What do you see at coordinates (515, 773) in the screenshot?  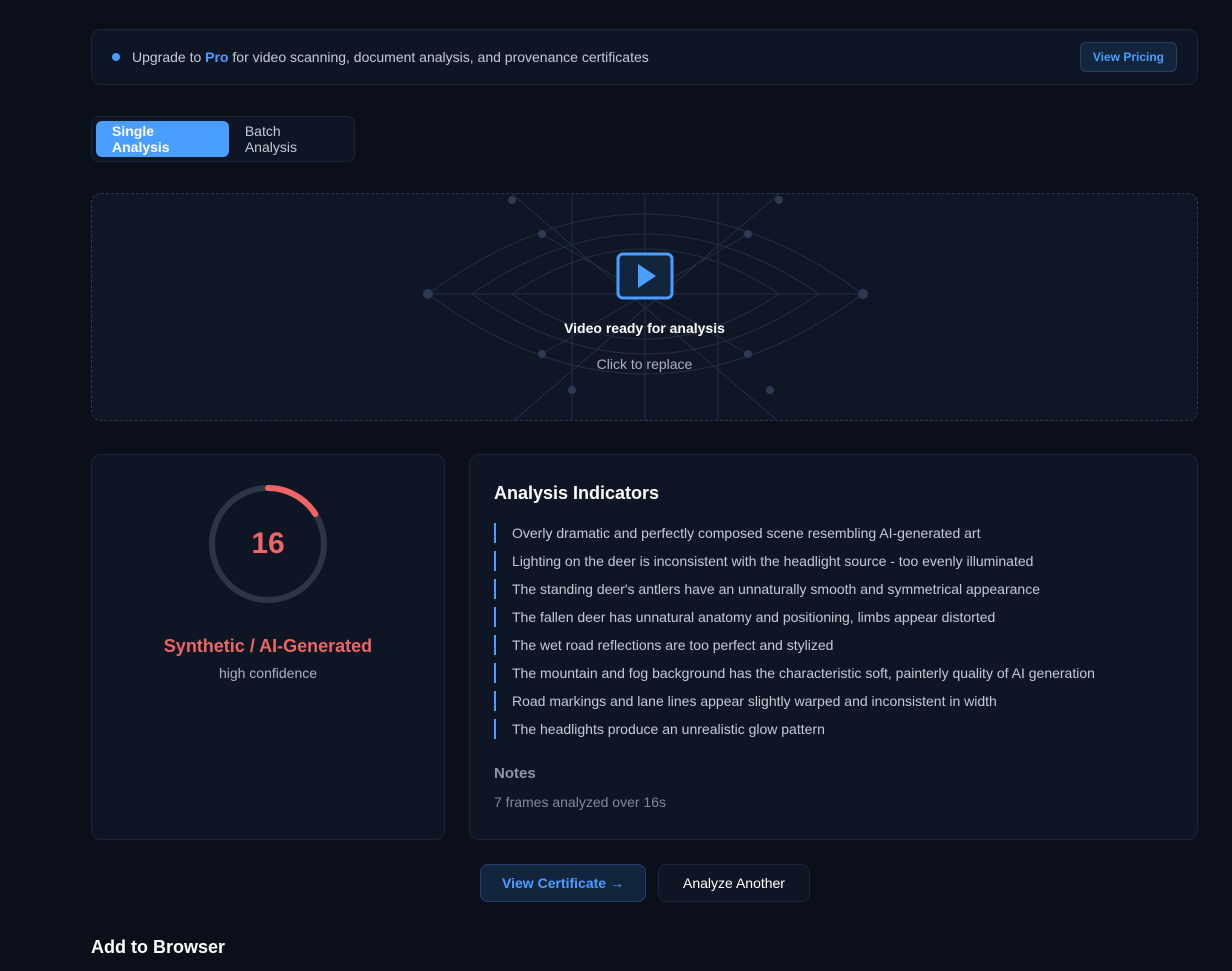 I see `notes-title: Notes` at bounding box center [515, 773].